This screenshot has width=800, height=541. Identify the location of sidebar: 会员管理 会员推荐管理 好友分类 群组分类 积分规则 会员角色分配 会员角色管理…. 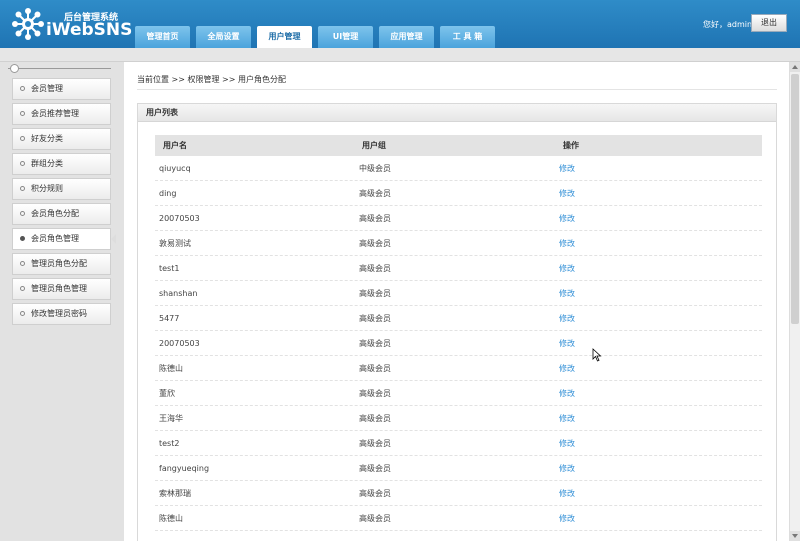
(62, 301).